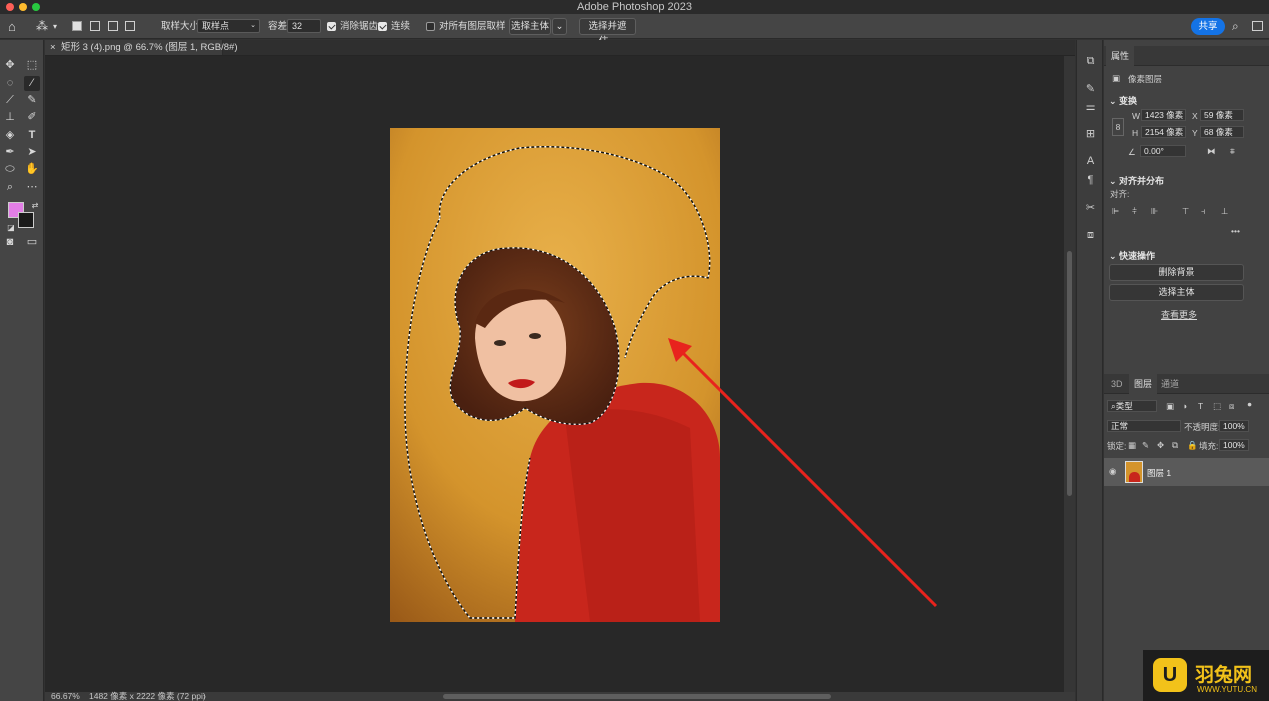 This screenshot has height=701, width=1269. Describe the element at coordinates (1118, 127) in the screenshot. I see `link-dimensions-icon: 8` at that location.